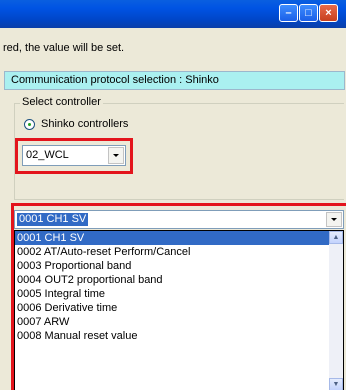  Describe the element at coordinates (85, 124) in the screenshot. I see `radio-label: Shinko controllers` at that location.